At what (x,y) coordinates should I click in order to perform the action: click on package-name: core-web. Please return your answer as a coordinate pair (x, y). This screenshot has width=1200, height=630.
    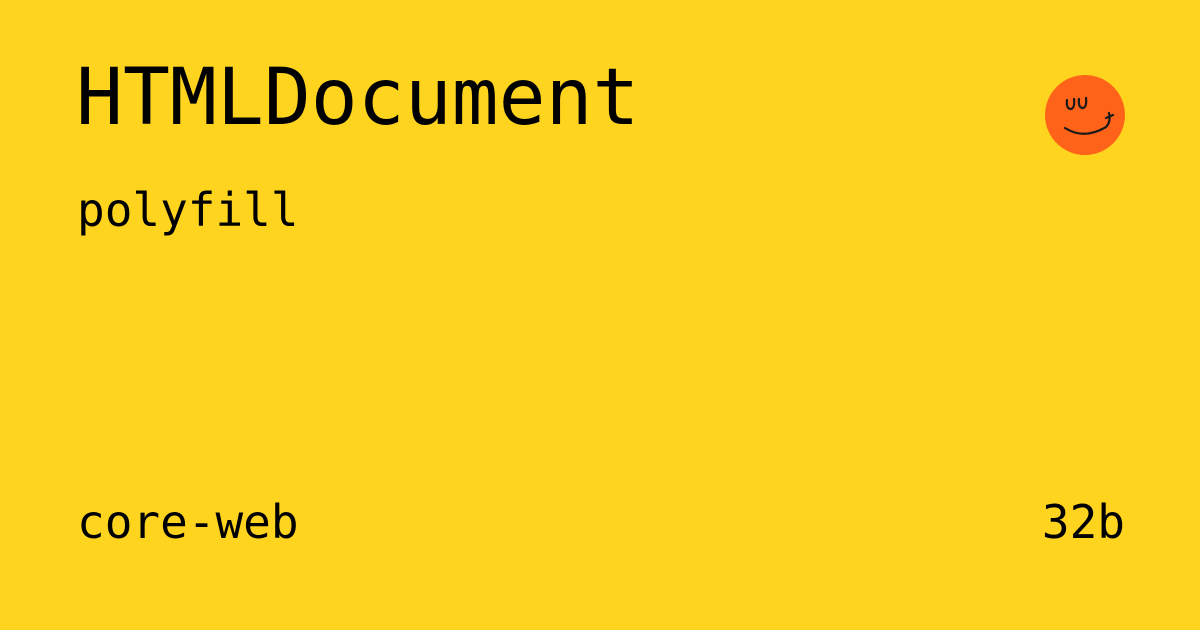
    Looking at the image, I should click on (188, 522).